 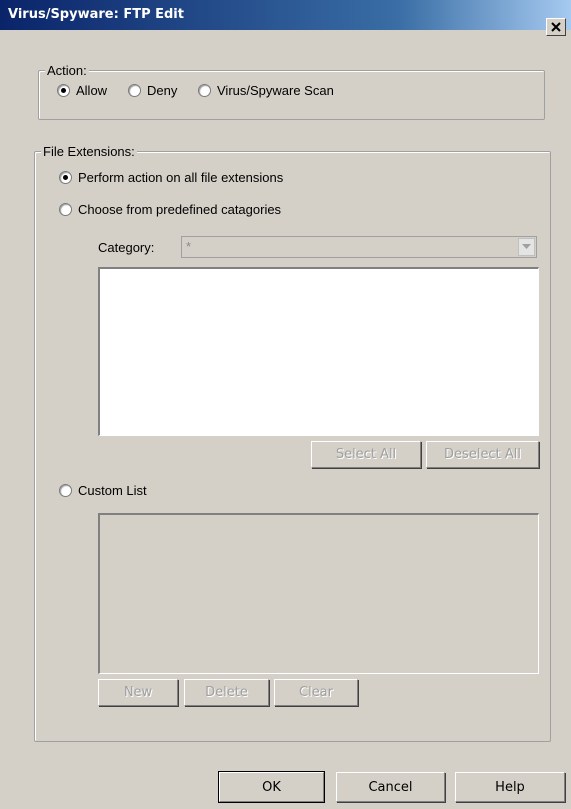 What do you see at coordinates (67, 70) in the screenshot?
I see `action-legend: Action:` at bounding box center [67, 70].